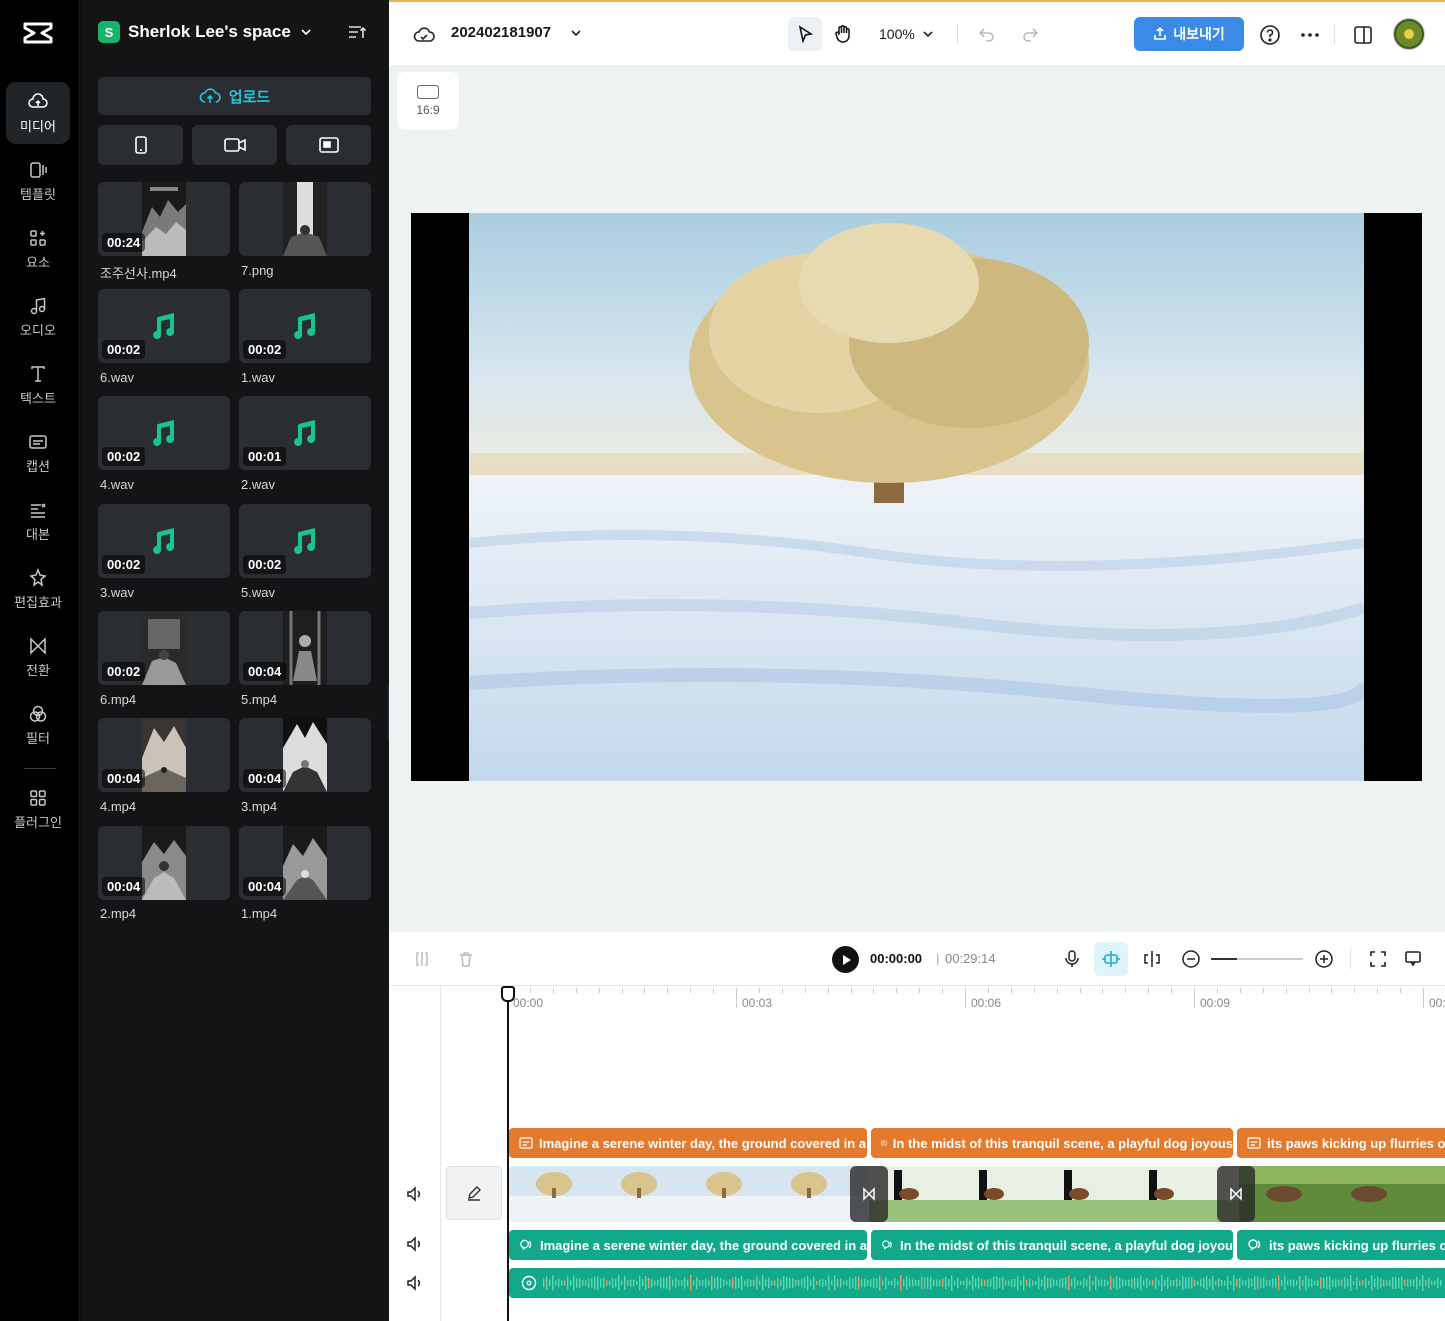 The image size is (1445, 1321). Describe the element at coordinates (1341, 1245) in the screenshot. I see `voiceover-clip: its paws kicking up flurries of` at that location.